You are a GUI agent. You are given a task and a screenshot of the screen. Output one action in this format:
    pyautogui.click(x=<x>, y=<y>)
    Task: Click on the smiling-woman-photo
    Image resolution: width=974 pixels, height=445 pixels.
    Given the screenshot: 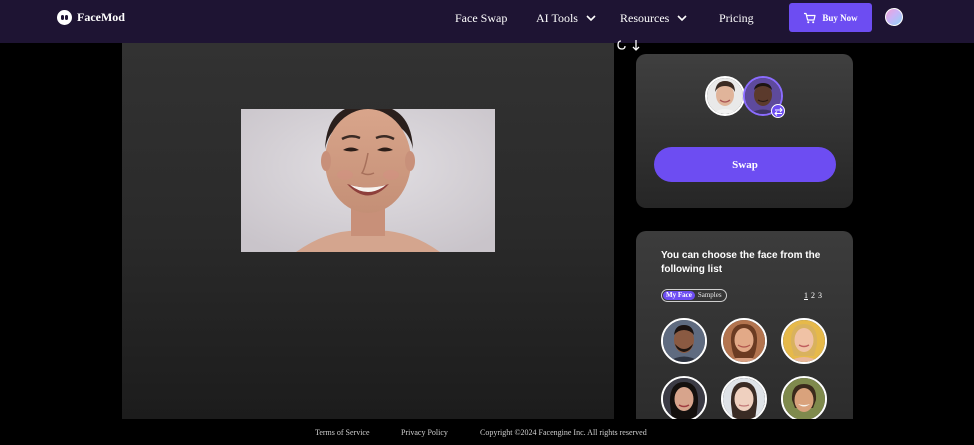 What is the action you would take?
    pyautogui.click(x=368, y=180)
    